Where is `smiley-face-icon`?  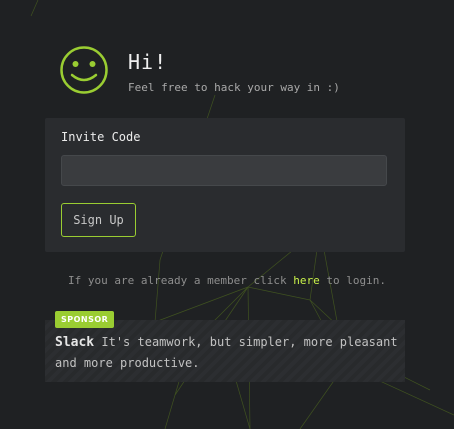 smiley-face-icon is located at coordinates (84, 70).